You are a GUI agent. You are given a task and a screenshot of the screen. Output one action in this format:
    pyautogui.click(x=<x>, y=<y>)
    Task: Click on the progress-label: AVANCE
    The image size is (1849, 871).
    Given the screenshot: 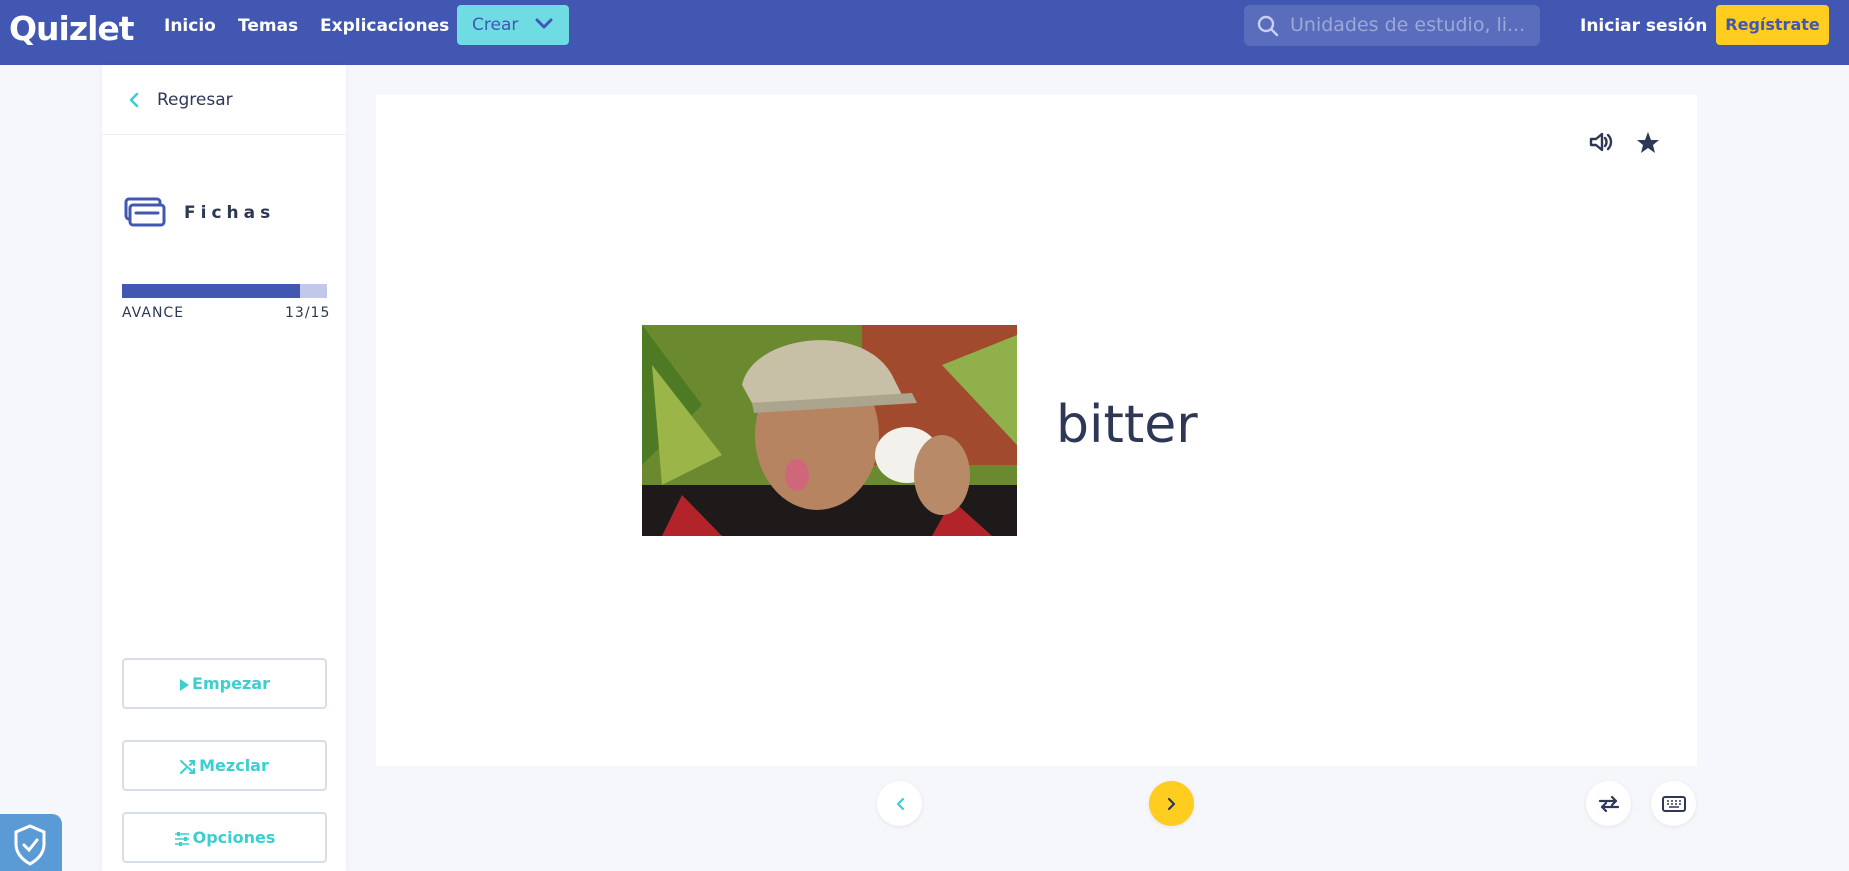 What is the action you would take?
    pyautogui.click(x=153, y=313)
    